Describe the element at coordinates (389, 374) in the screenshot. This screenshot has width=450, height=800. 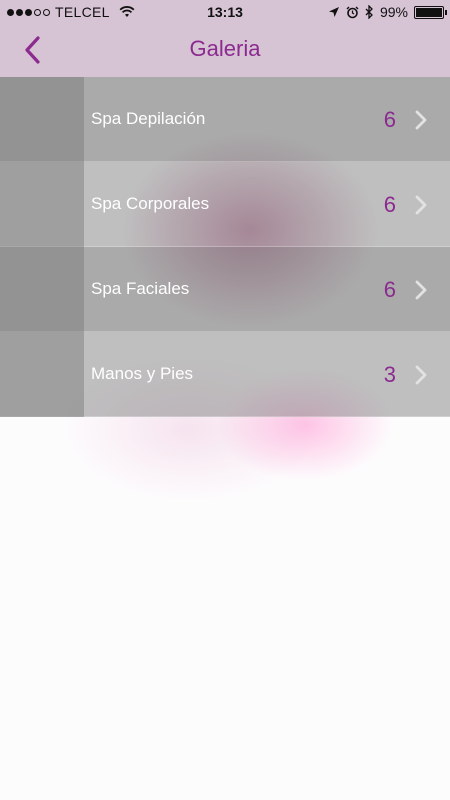
I see `row-count: 3` at that location.